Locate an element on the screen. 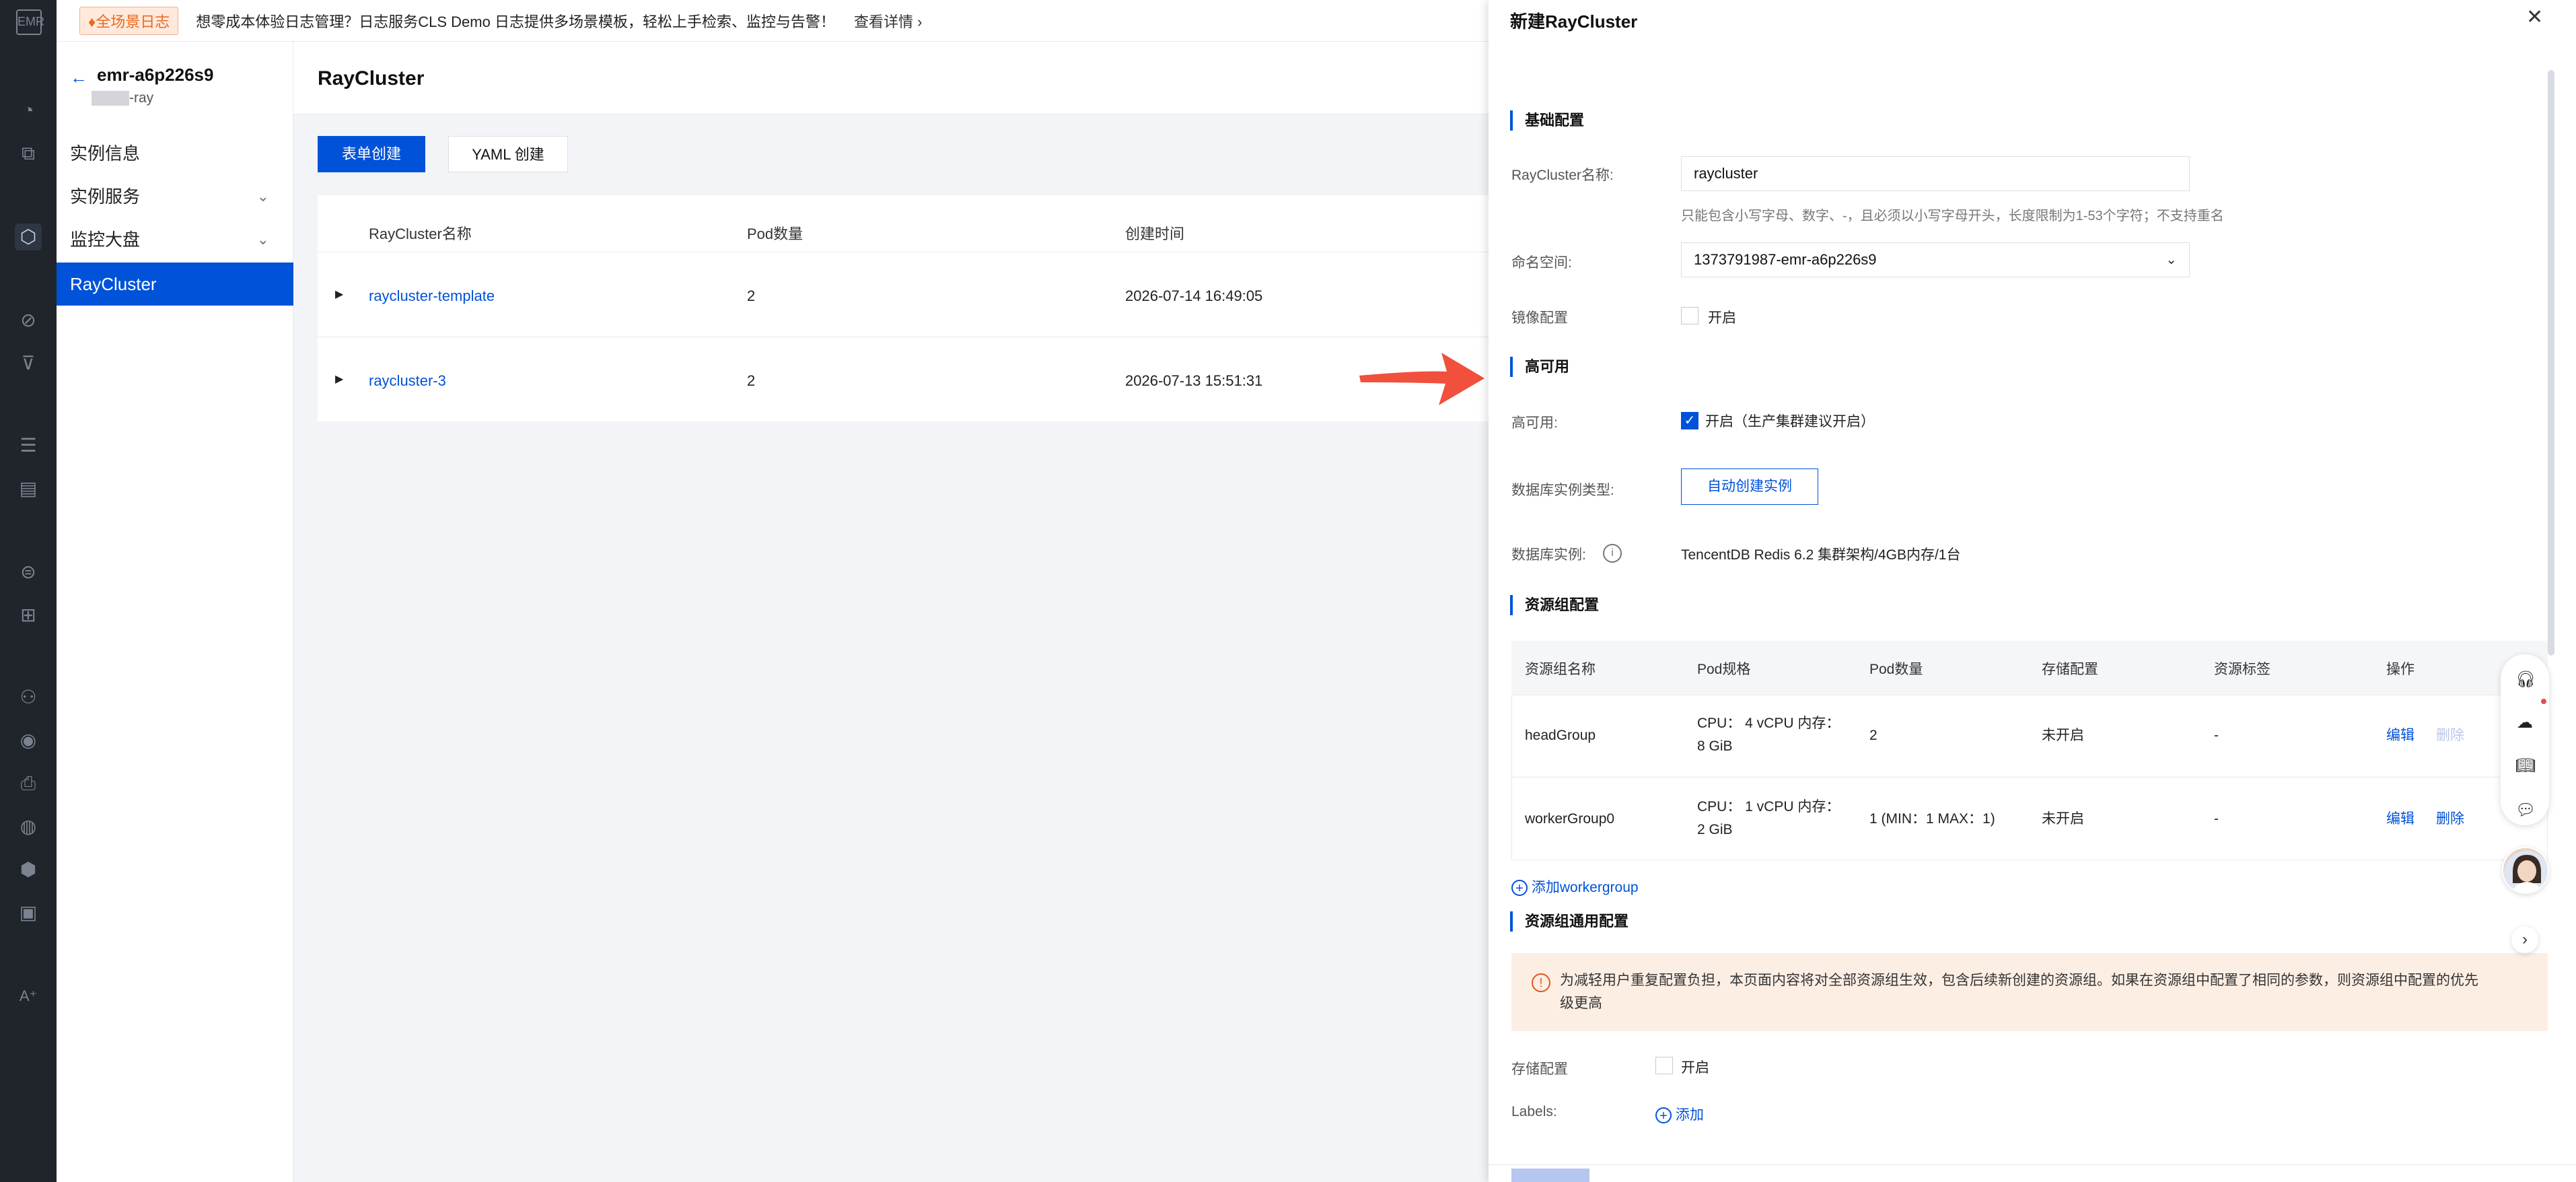 This screenshot has width=2576, height=1182. storage-config-label: 存储配置 is located at coordinates (1539, 1069).